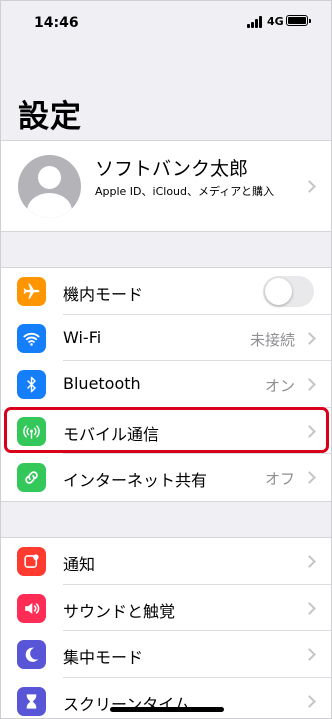 The height and width of the screenshot is (719, 332). I want to click on status-bar: 14:46 4G, so click(166, 23).